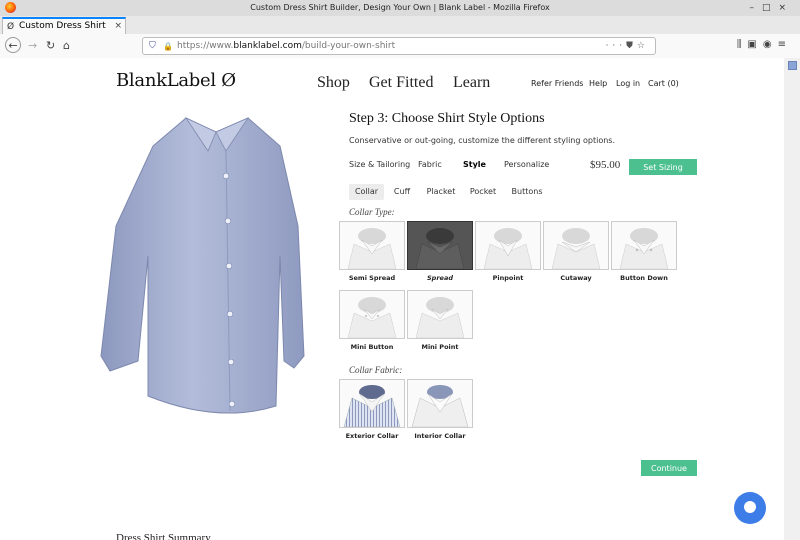  I want to click on collar-fabric-label: Collar Fabric:, so click(376, 370).